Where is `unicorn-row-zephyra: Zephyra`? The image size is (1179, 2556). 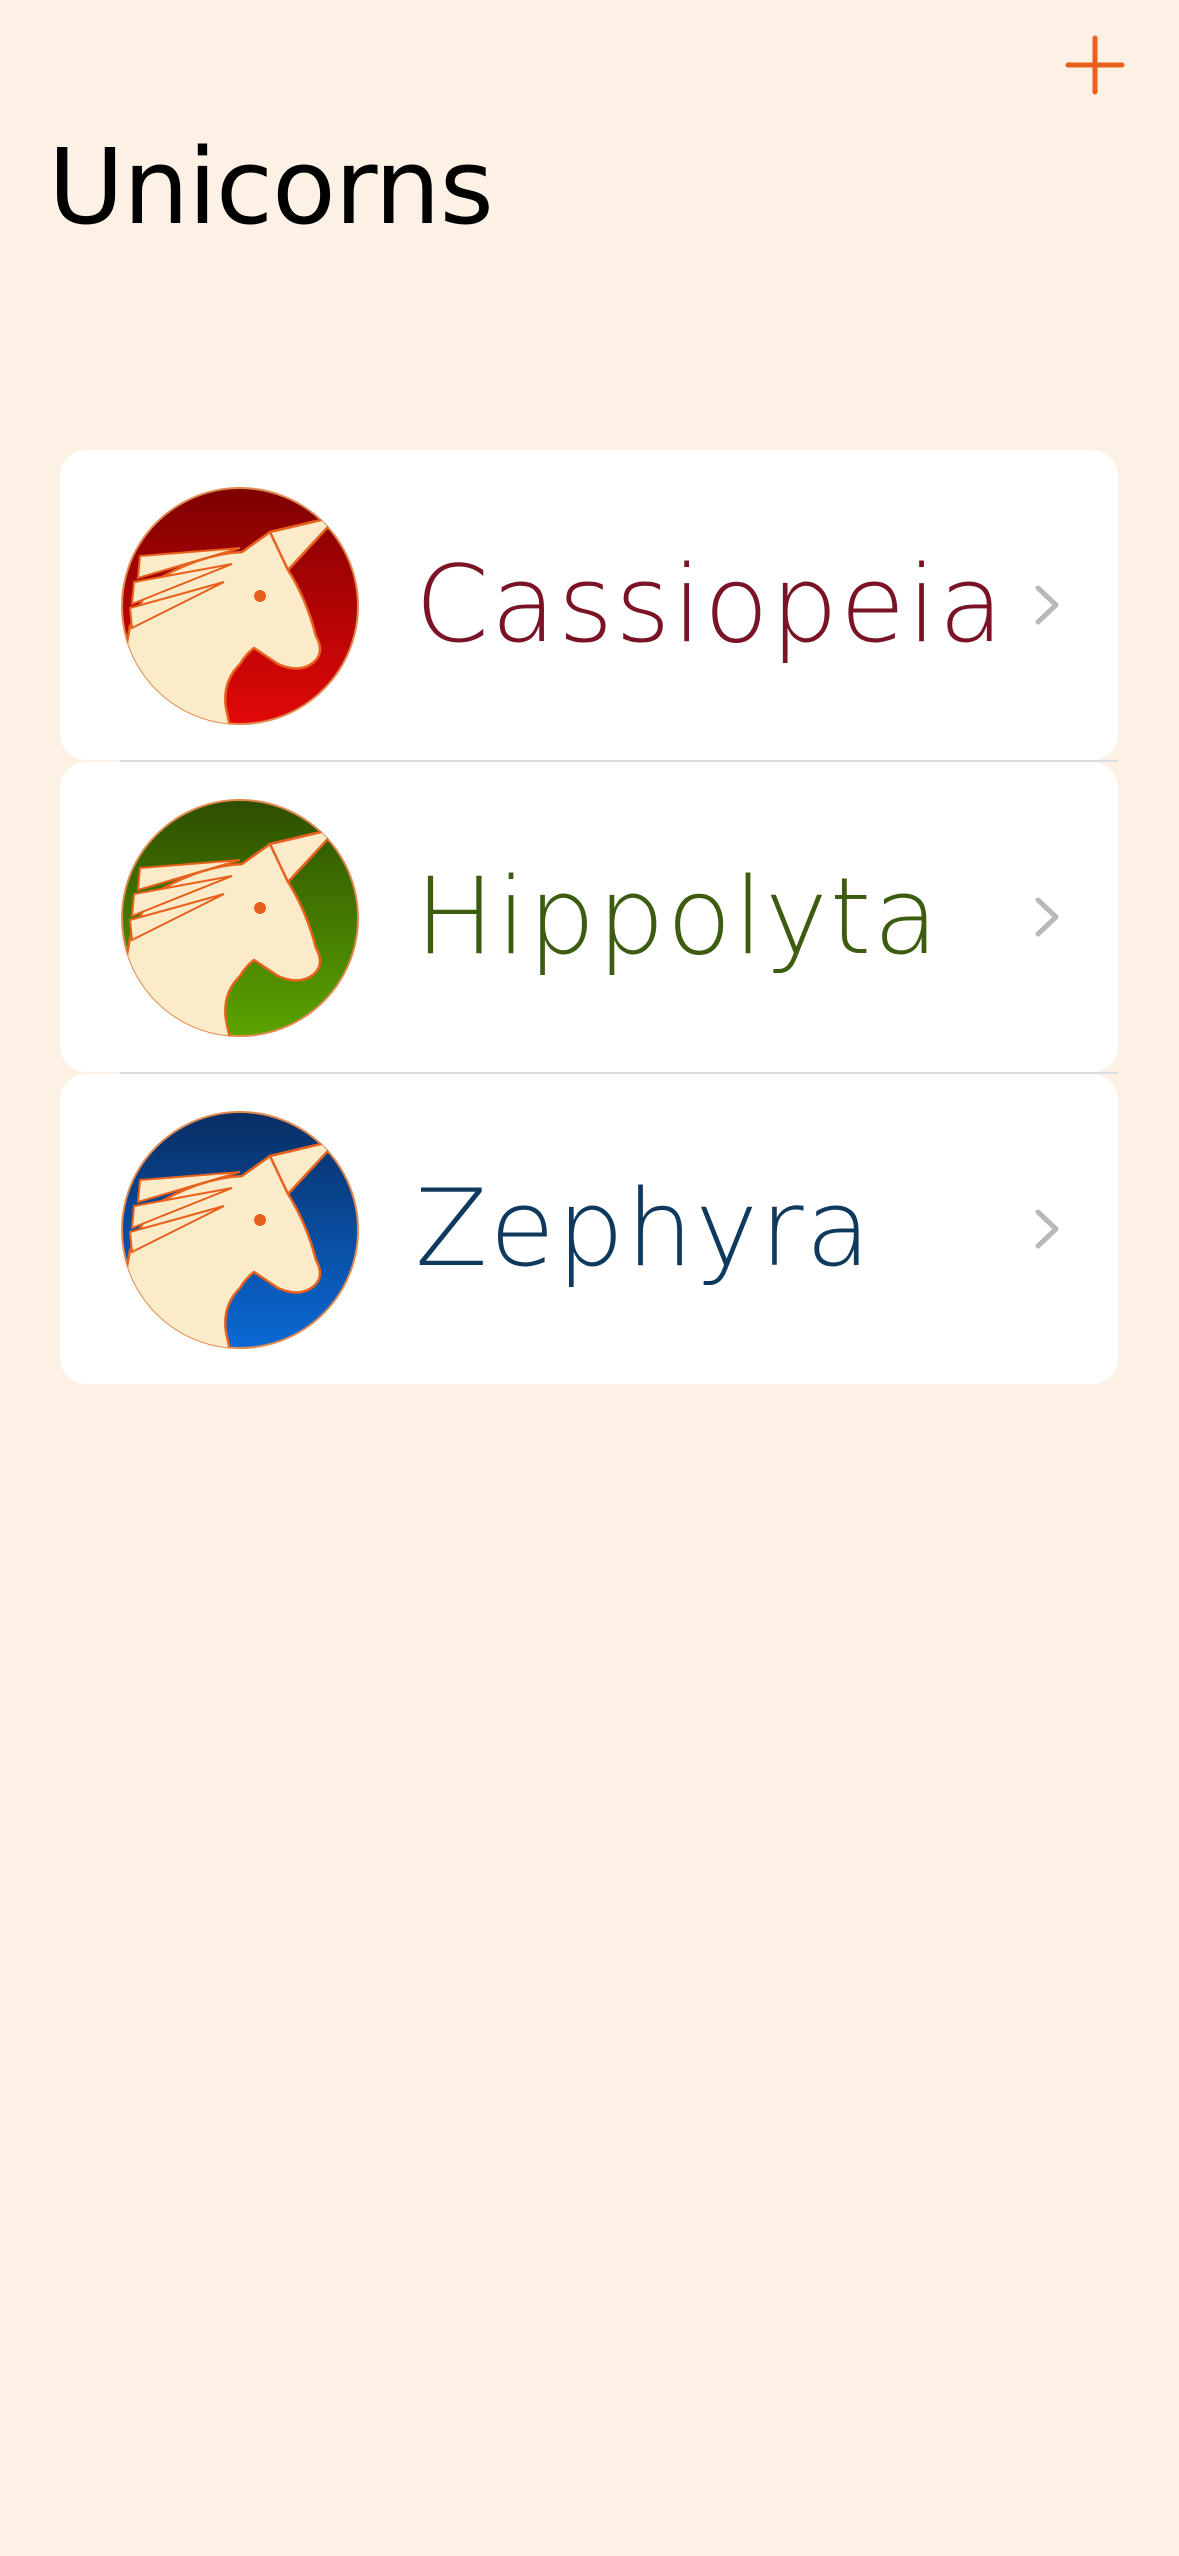 unicorn-row-zephyra: Zephyra is located at coordinates (589, 1228).